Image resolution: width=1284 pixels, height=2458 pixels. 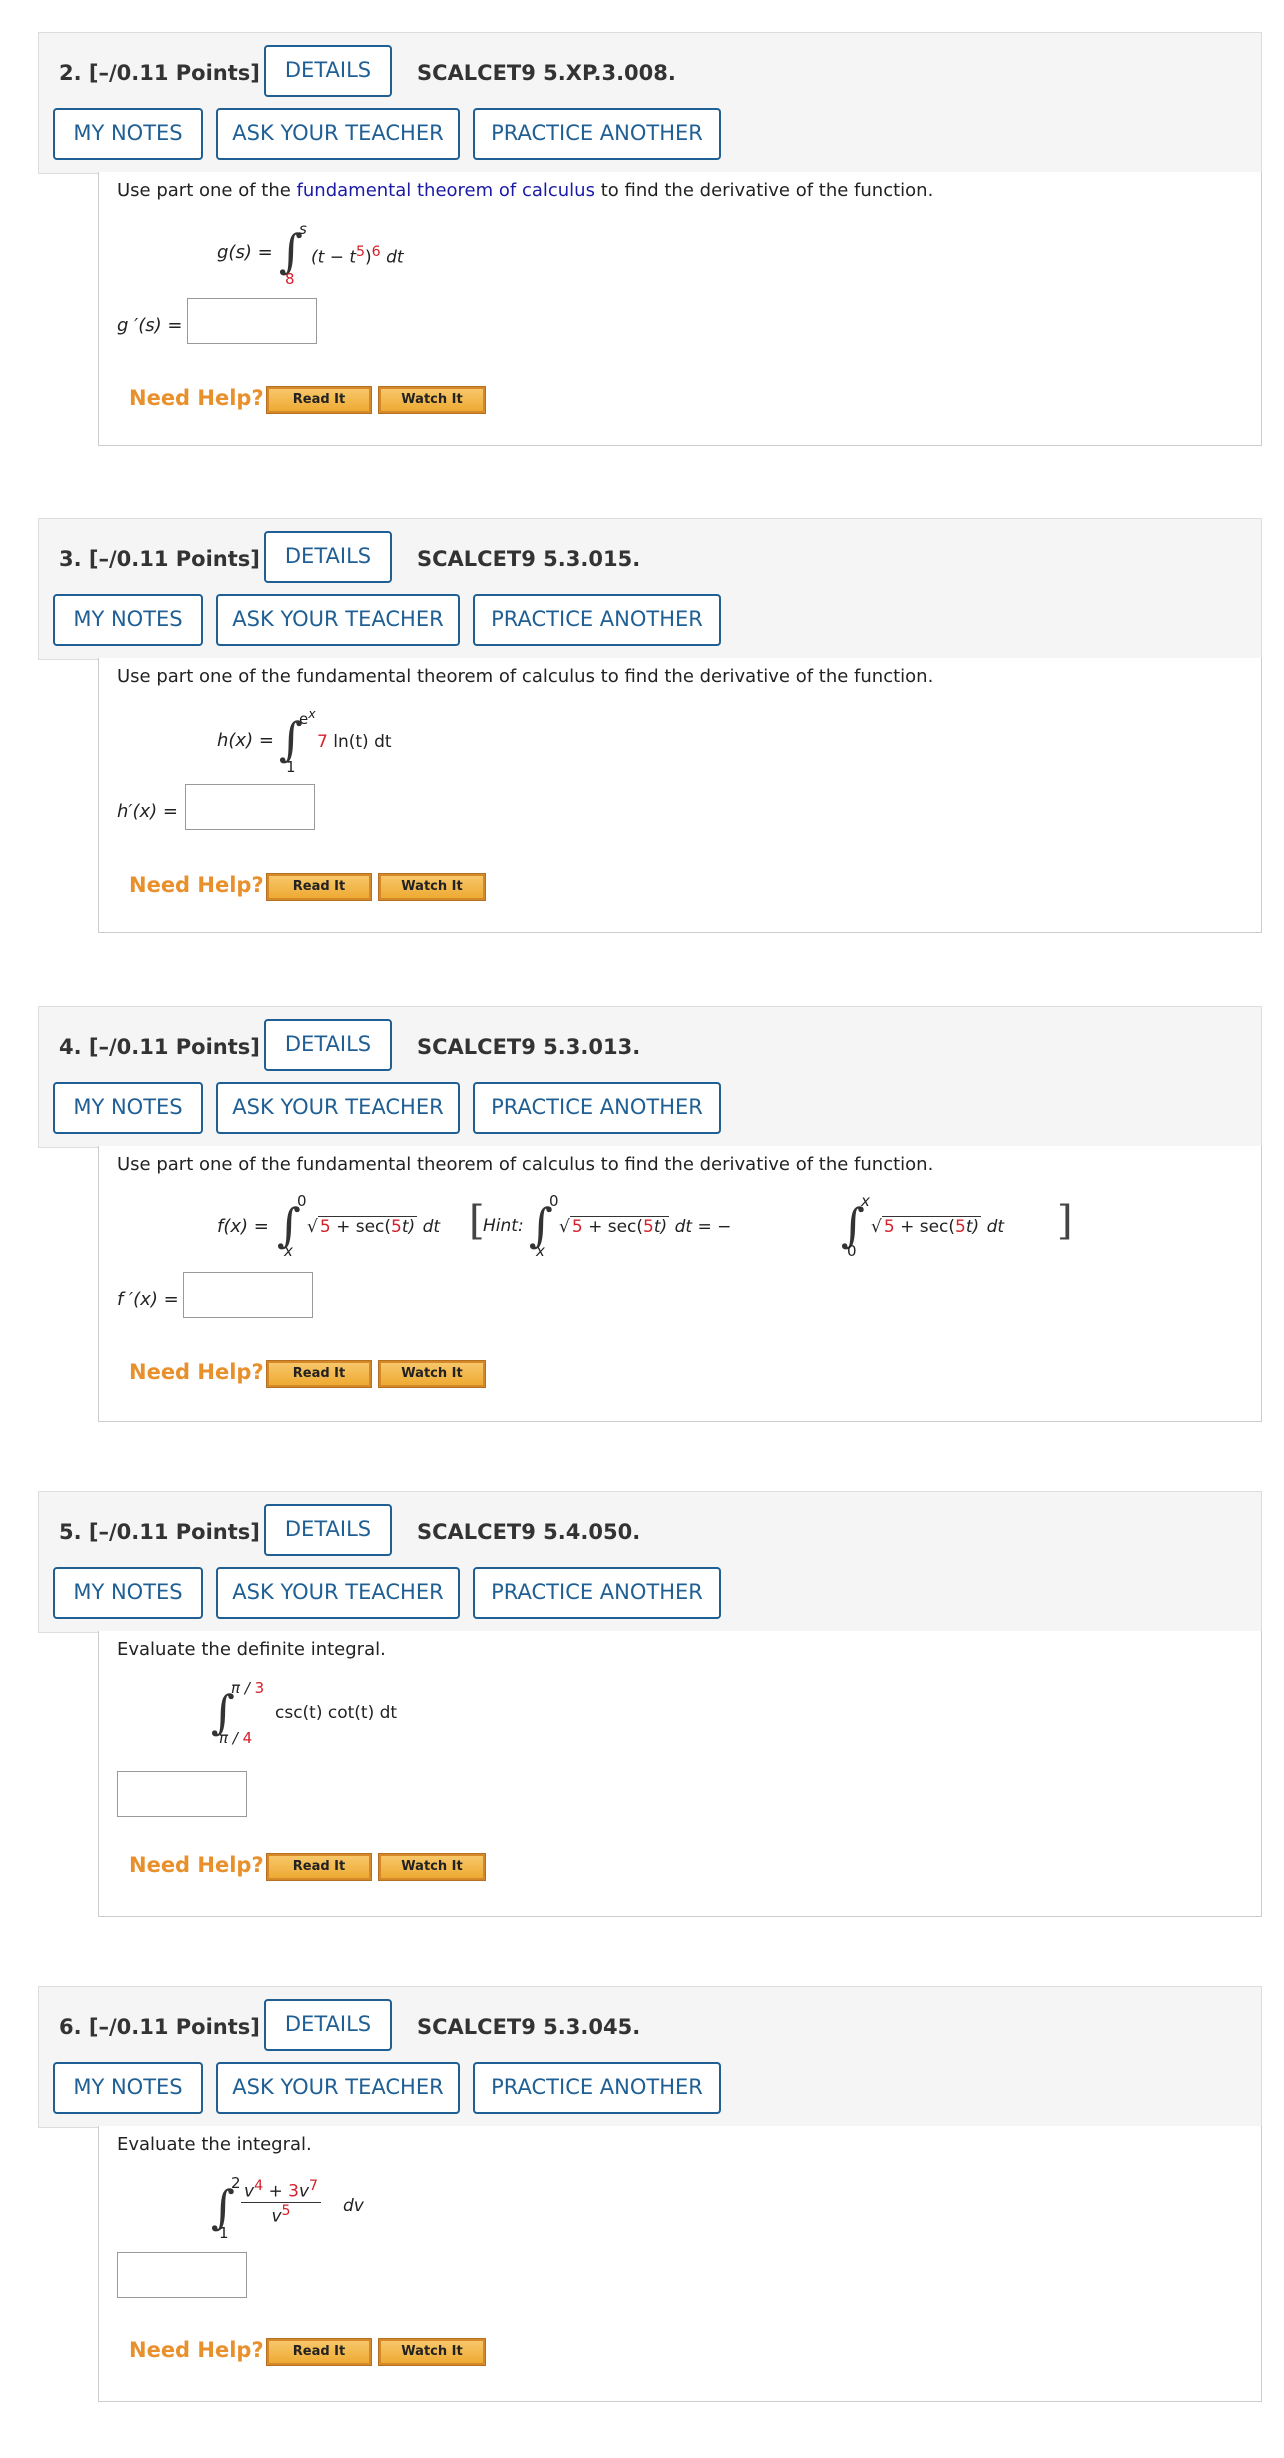 I want to click on integrand: csc(t) cot(t) dt, so click(x=336, y=1713).